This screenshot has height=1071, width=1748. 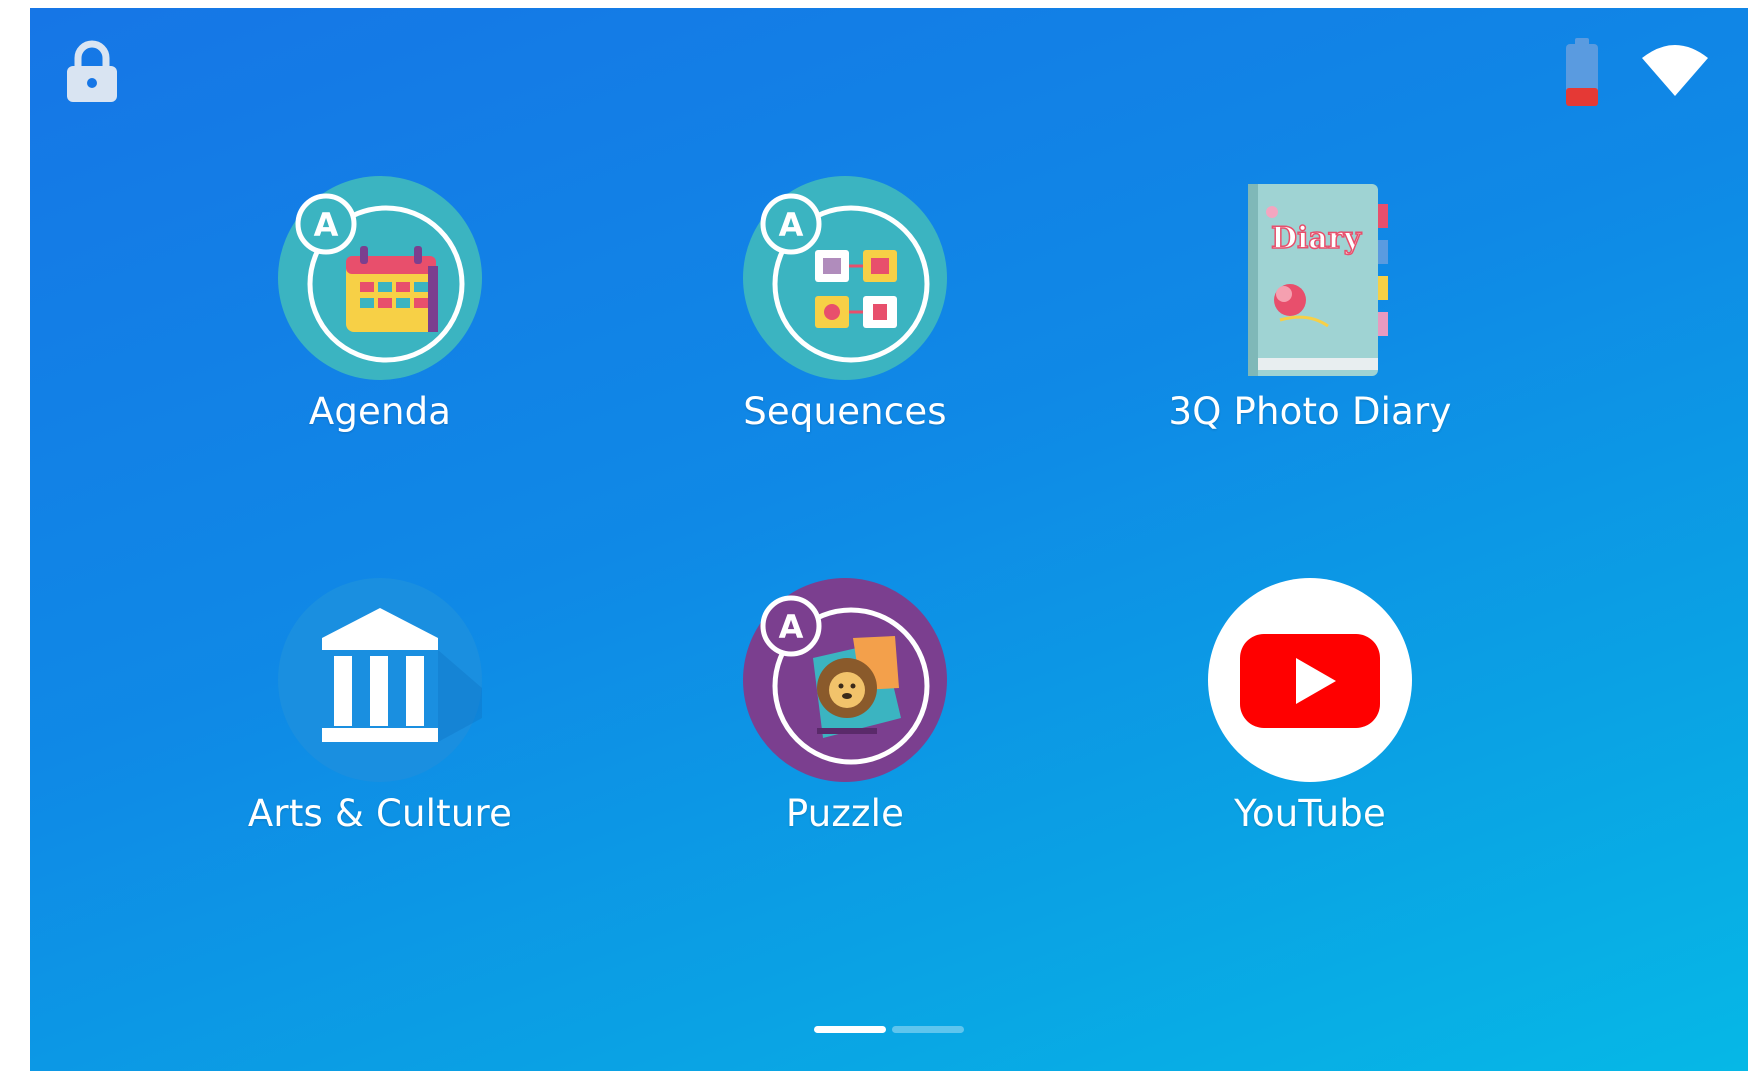 What do you see at coordinates (92, 72) in the screenshot?
I see `lock-icon` at bounding box center [92, 72].